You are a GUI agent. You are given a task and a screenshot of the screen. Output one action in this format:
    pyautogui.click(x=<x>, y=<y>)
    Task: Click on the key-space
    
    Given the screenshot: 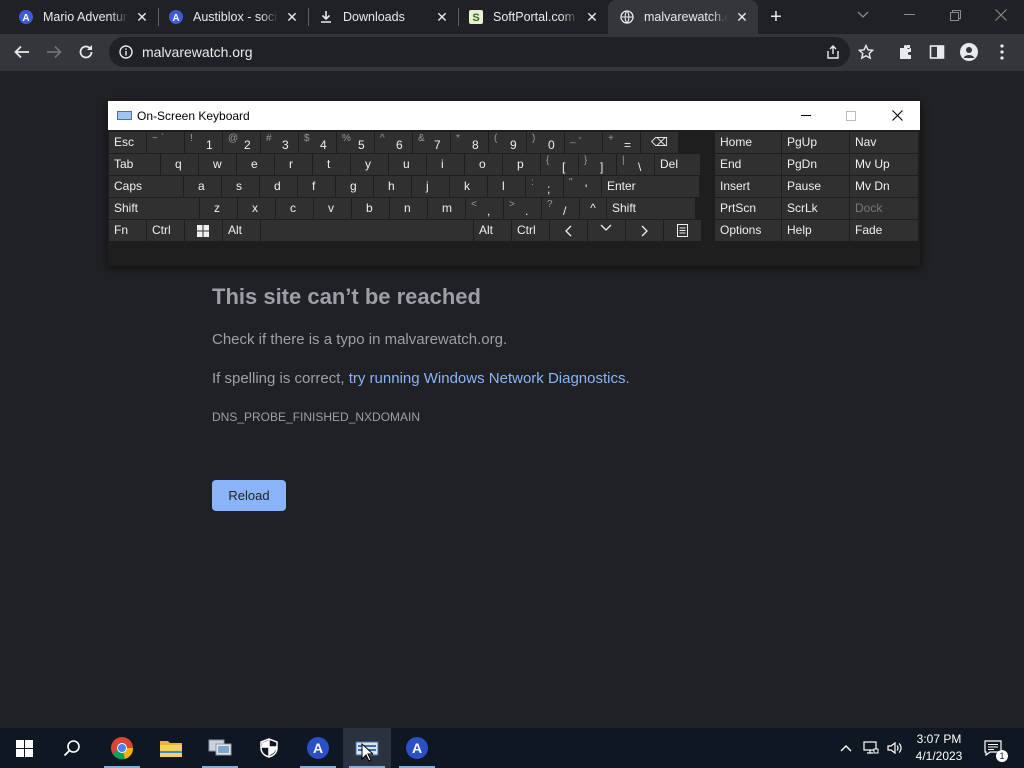 What is the action you would take?
    pyautogui.click(x=367, y=230)
    